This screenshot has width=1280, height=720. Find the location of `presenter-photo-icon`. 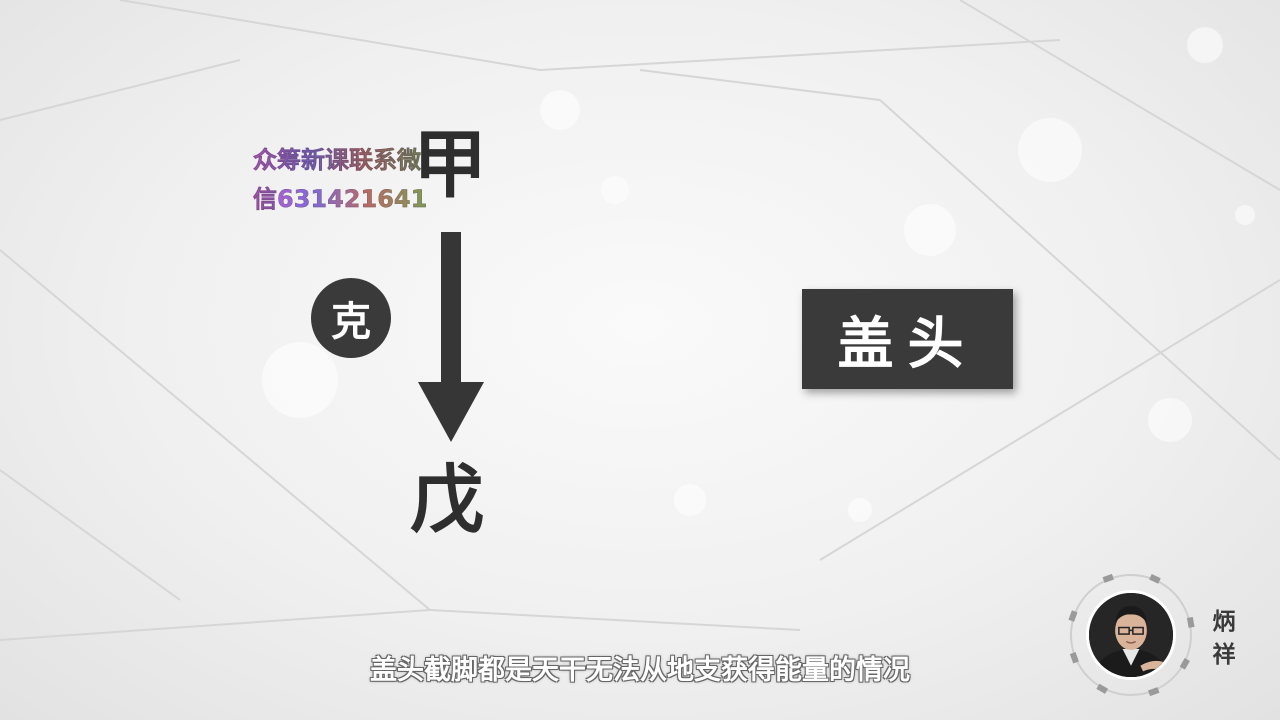

presenter-photo-icon is located at coordinates (1131, 635).